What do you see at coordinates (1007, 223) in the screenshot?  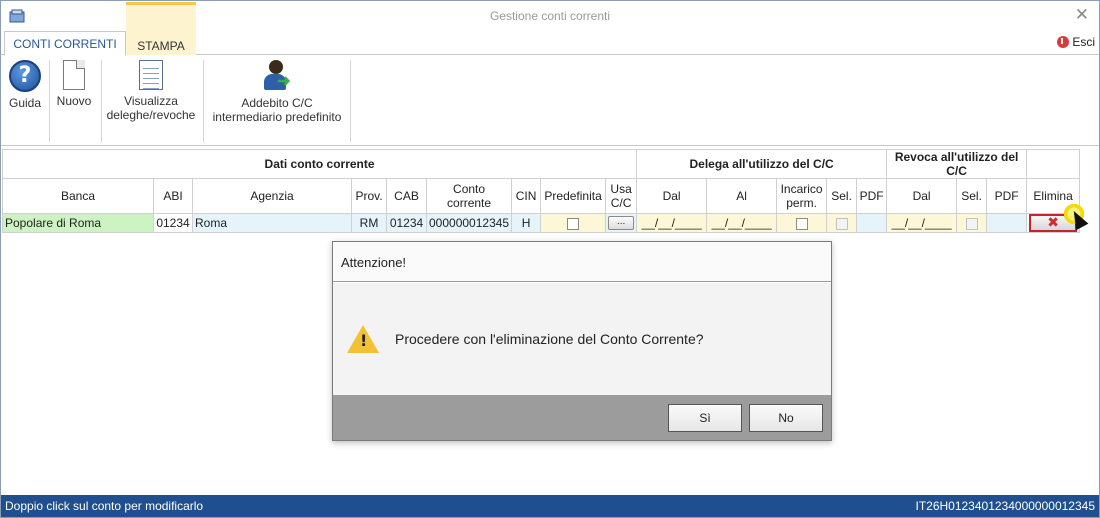 I see `cell-revoca-pdf` at bounding box center [1007, 223].